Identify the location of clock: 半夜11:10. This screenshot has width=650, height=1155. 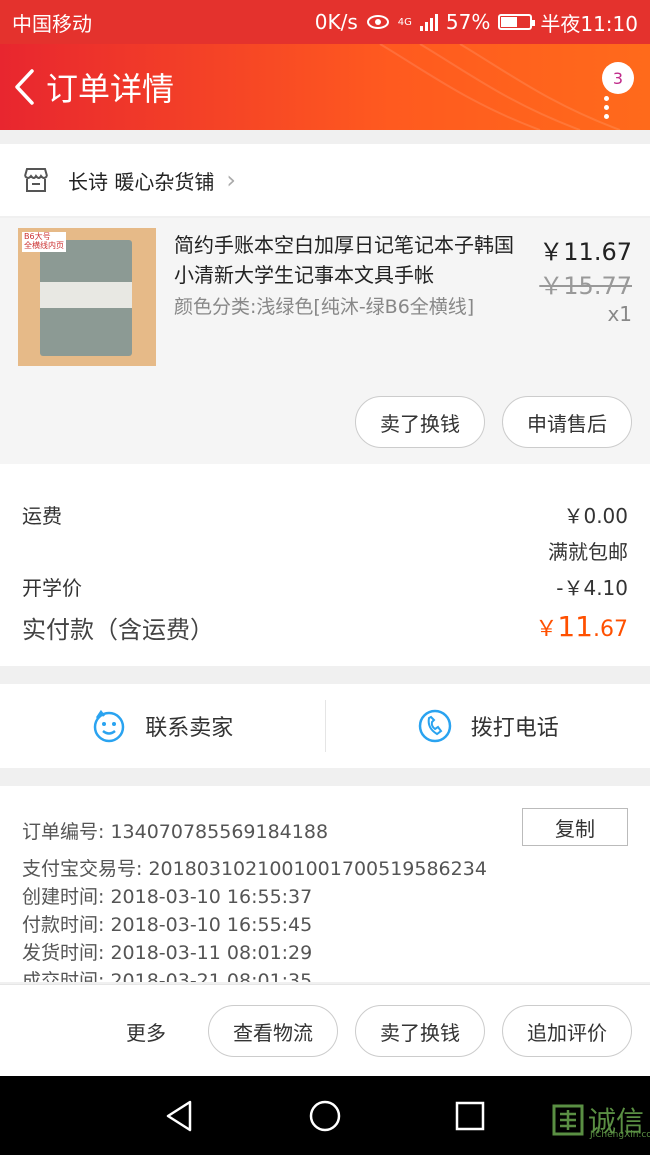
(589, 23).